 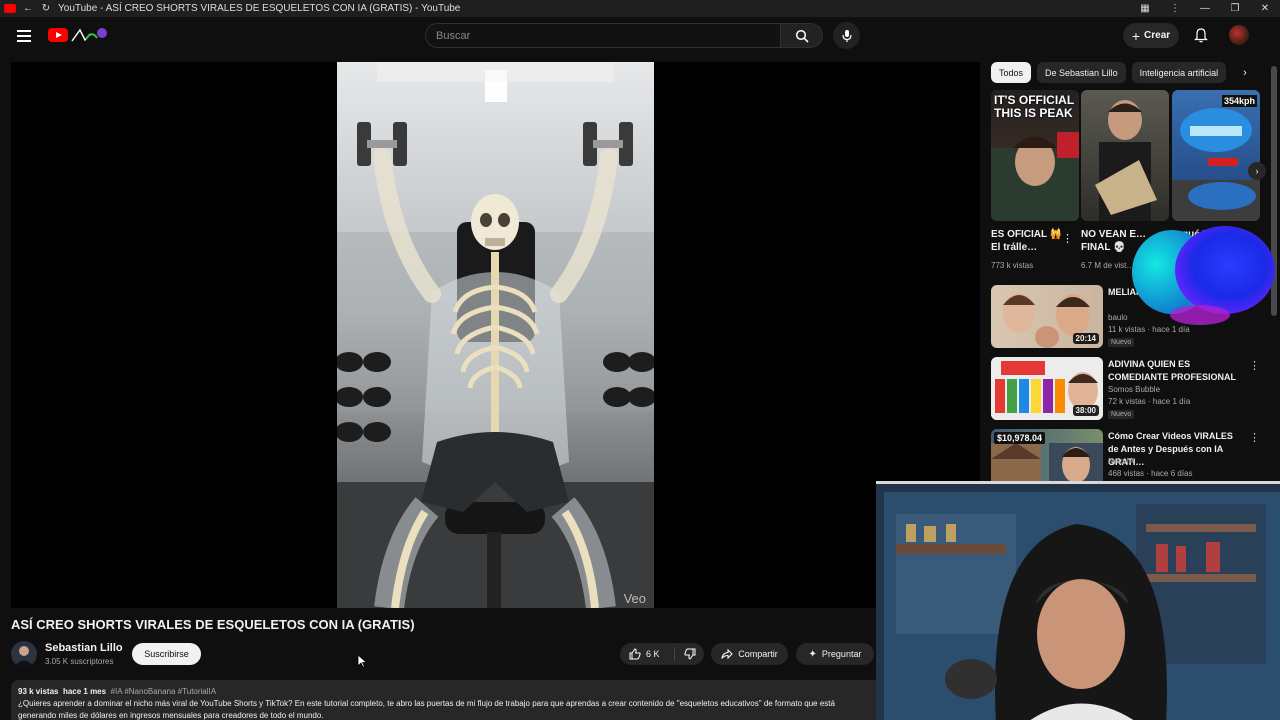 I want to click on channel-avatar-image, so click(x=24, y=654).